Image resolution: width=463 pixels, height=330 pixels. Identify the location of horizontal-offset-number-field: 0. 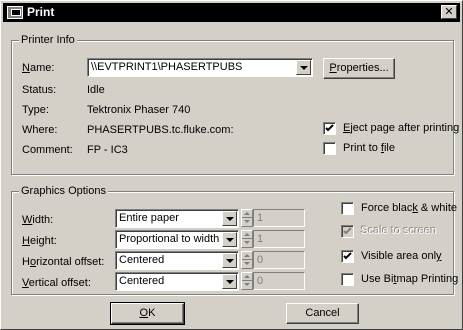
(279, 260).